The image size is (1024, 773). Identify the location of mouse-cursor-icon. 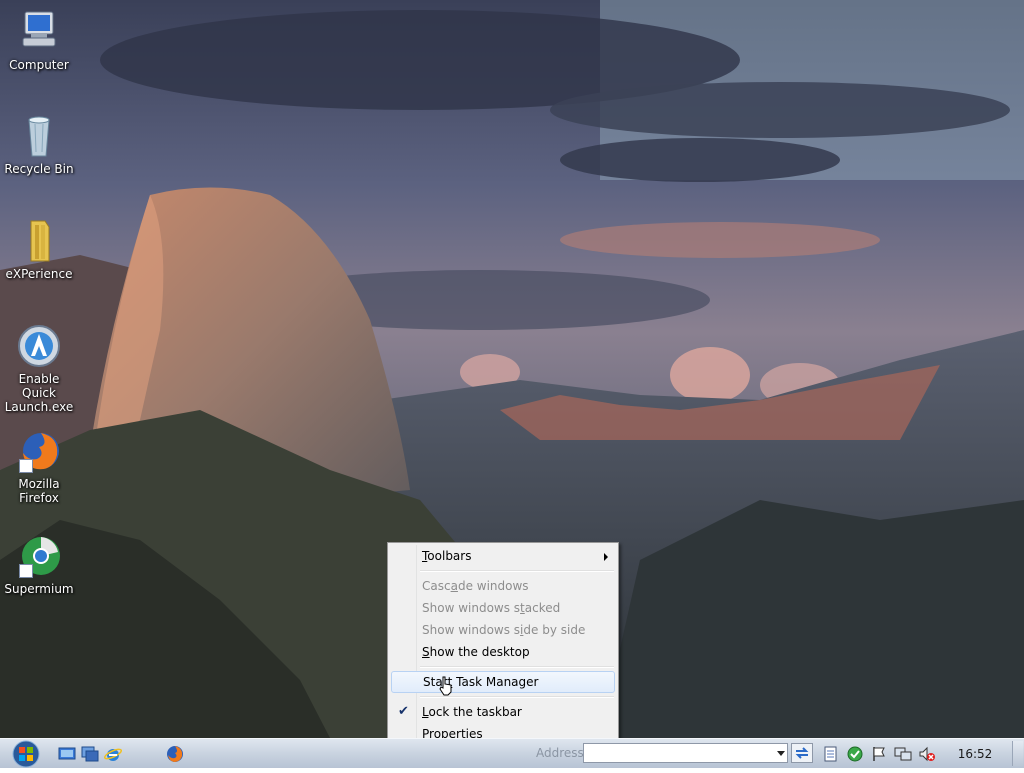
(445, 686).